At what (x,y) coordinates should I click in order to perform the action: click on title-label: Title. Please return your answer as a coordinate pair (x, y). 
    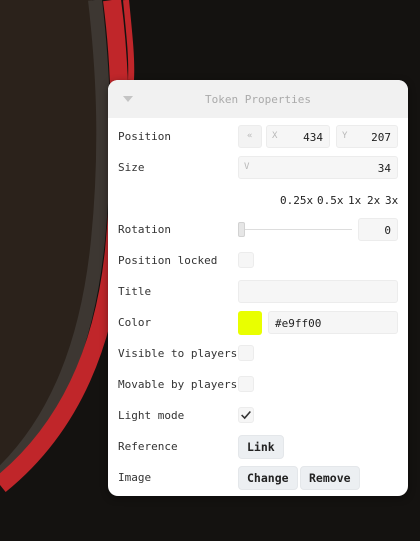
    Looking at the image, I should click on (135, 291).